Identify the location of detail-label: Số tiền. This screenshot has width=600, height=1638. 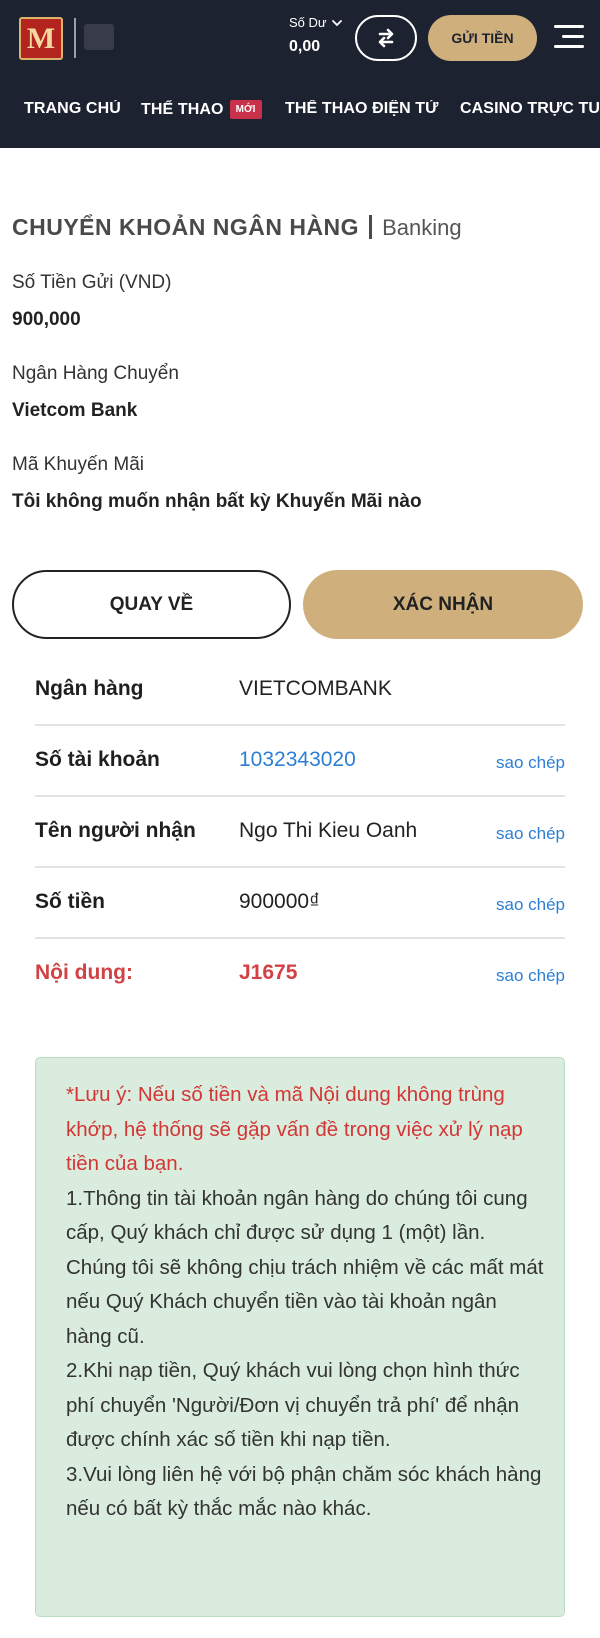
(70, 901).